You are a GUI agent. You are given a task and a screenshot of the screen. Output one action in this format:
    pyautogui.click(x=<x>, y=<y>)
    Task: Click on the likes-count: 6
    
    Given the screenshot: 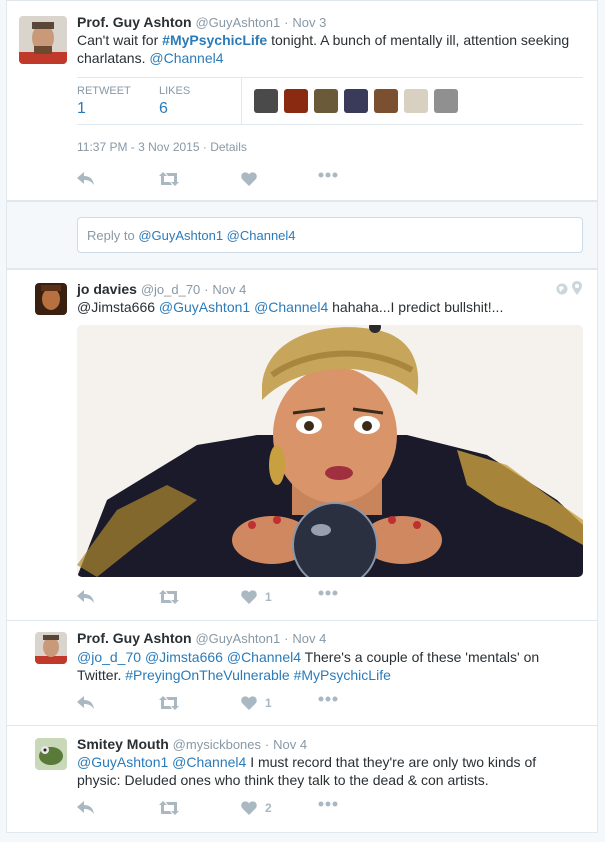 What is the action you would take?
    pyautogui.click(x=163, y=108)
    